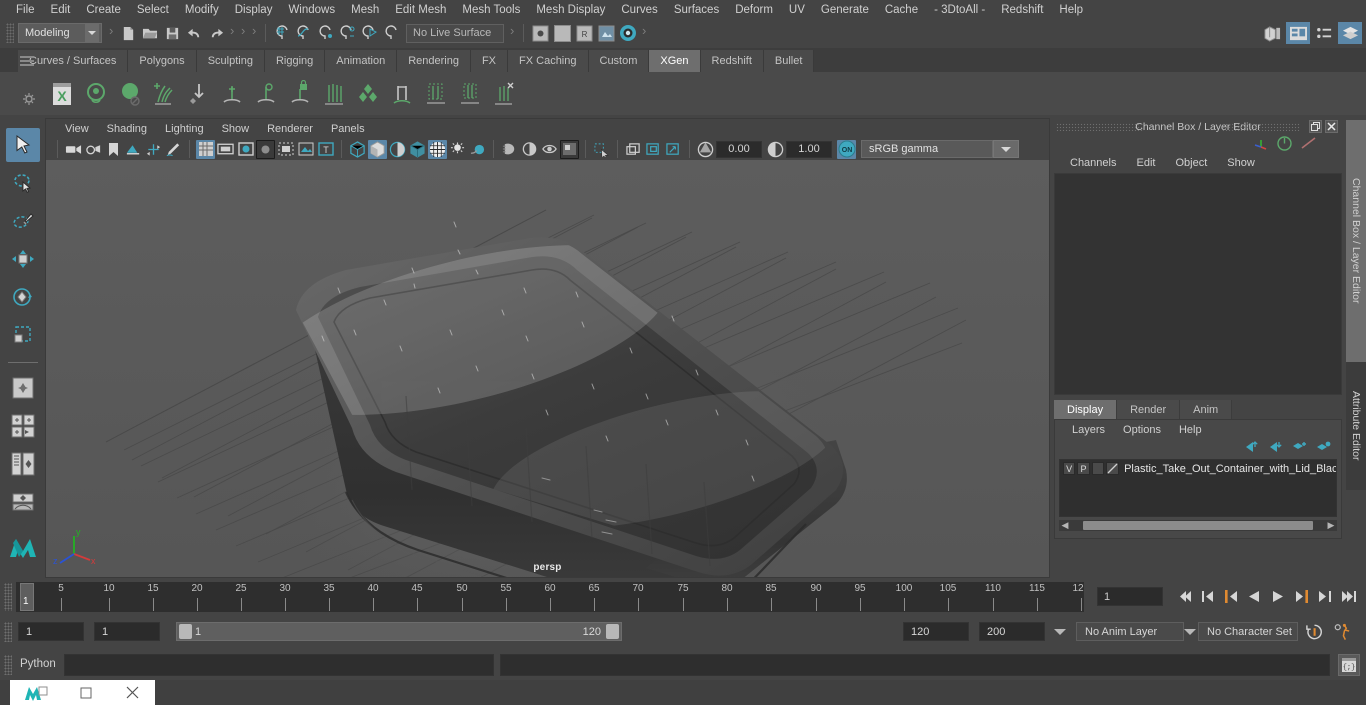 This screenshot has height=705, width=1366. Describe the element at coordinates (1302, 596) in the screenshot. I see `step-forward-key-icon` at that location.